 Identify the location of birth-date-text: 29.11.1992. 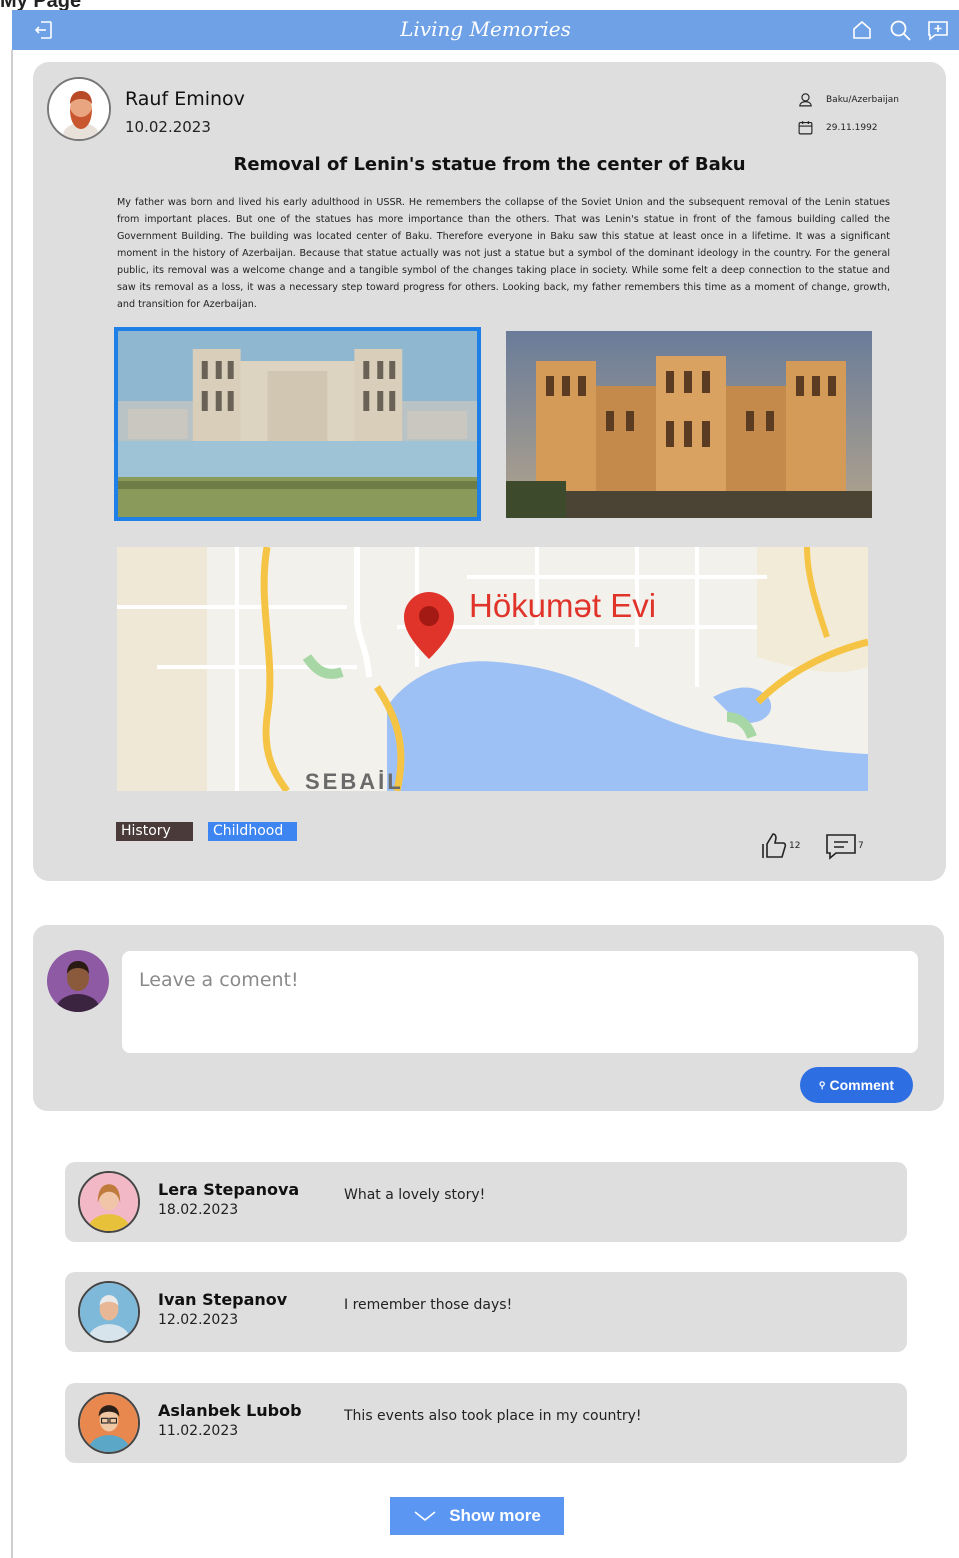
(852, 127).